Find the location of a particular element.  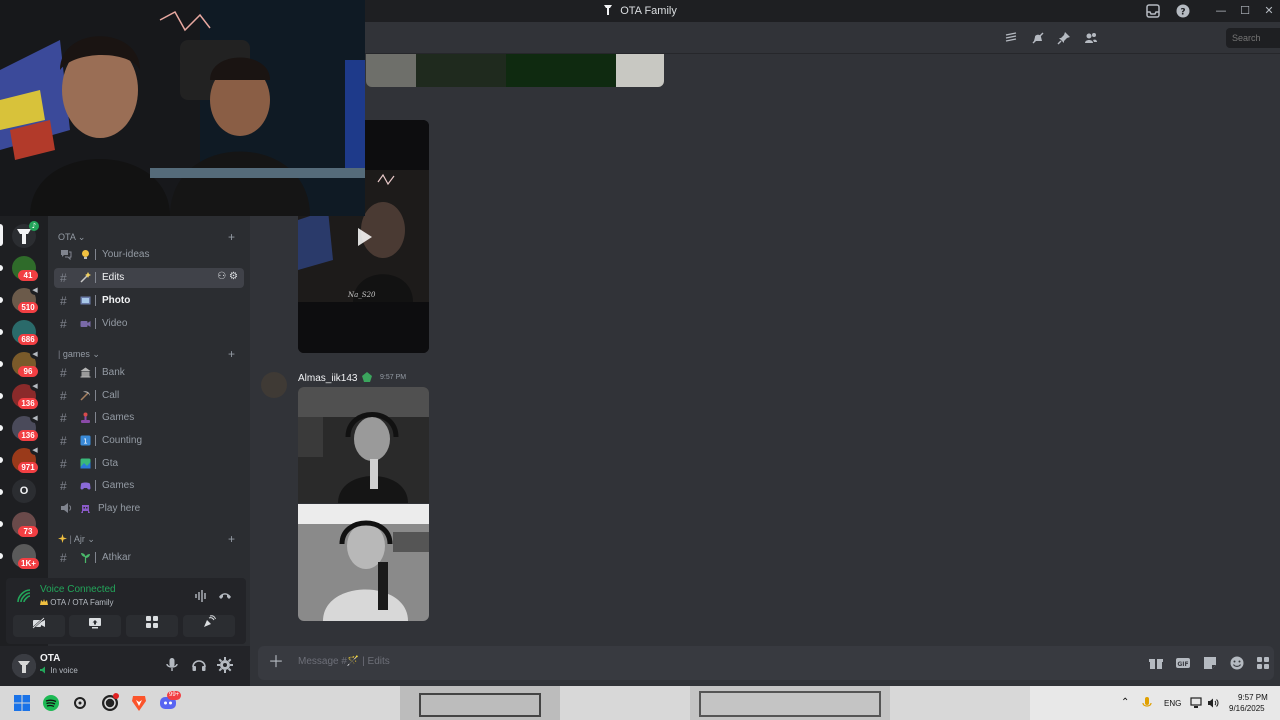

voice-location: OTA / OTA Family is located at coordinates (77, 602).